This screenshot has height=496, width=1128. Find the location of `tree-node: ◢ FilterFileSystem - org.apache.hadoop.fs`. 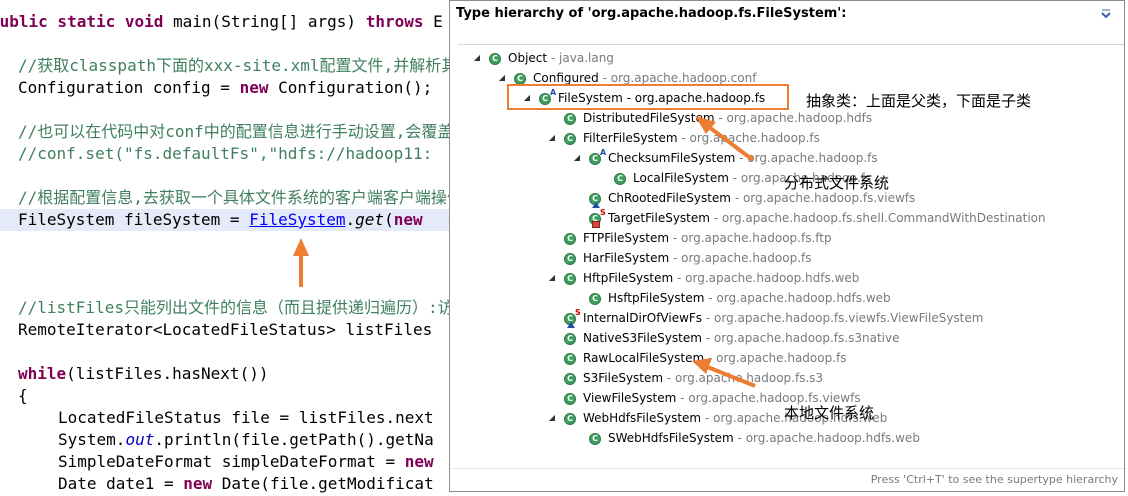

tree-node: ◢ FilterFileSystem - org.apache.hadoop.fs is located at coordinates (684, 138).